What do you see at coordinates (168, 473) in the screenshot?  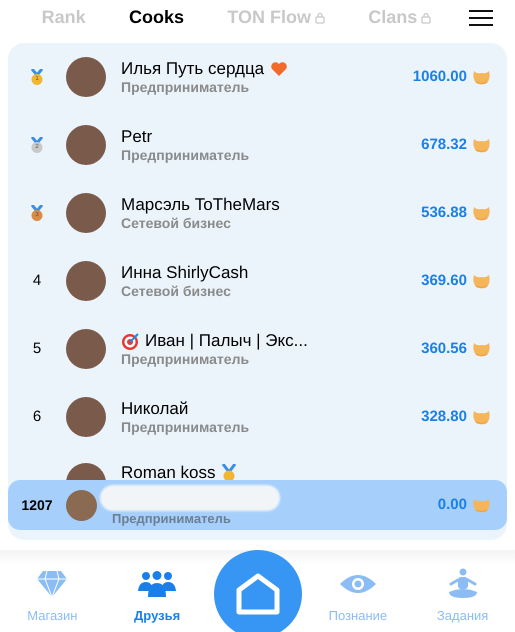 I see `user-name: Roman koss` at bounding box center [168, 473].